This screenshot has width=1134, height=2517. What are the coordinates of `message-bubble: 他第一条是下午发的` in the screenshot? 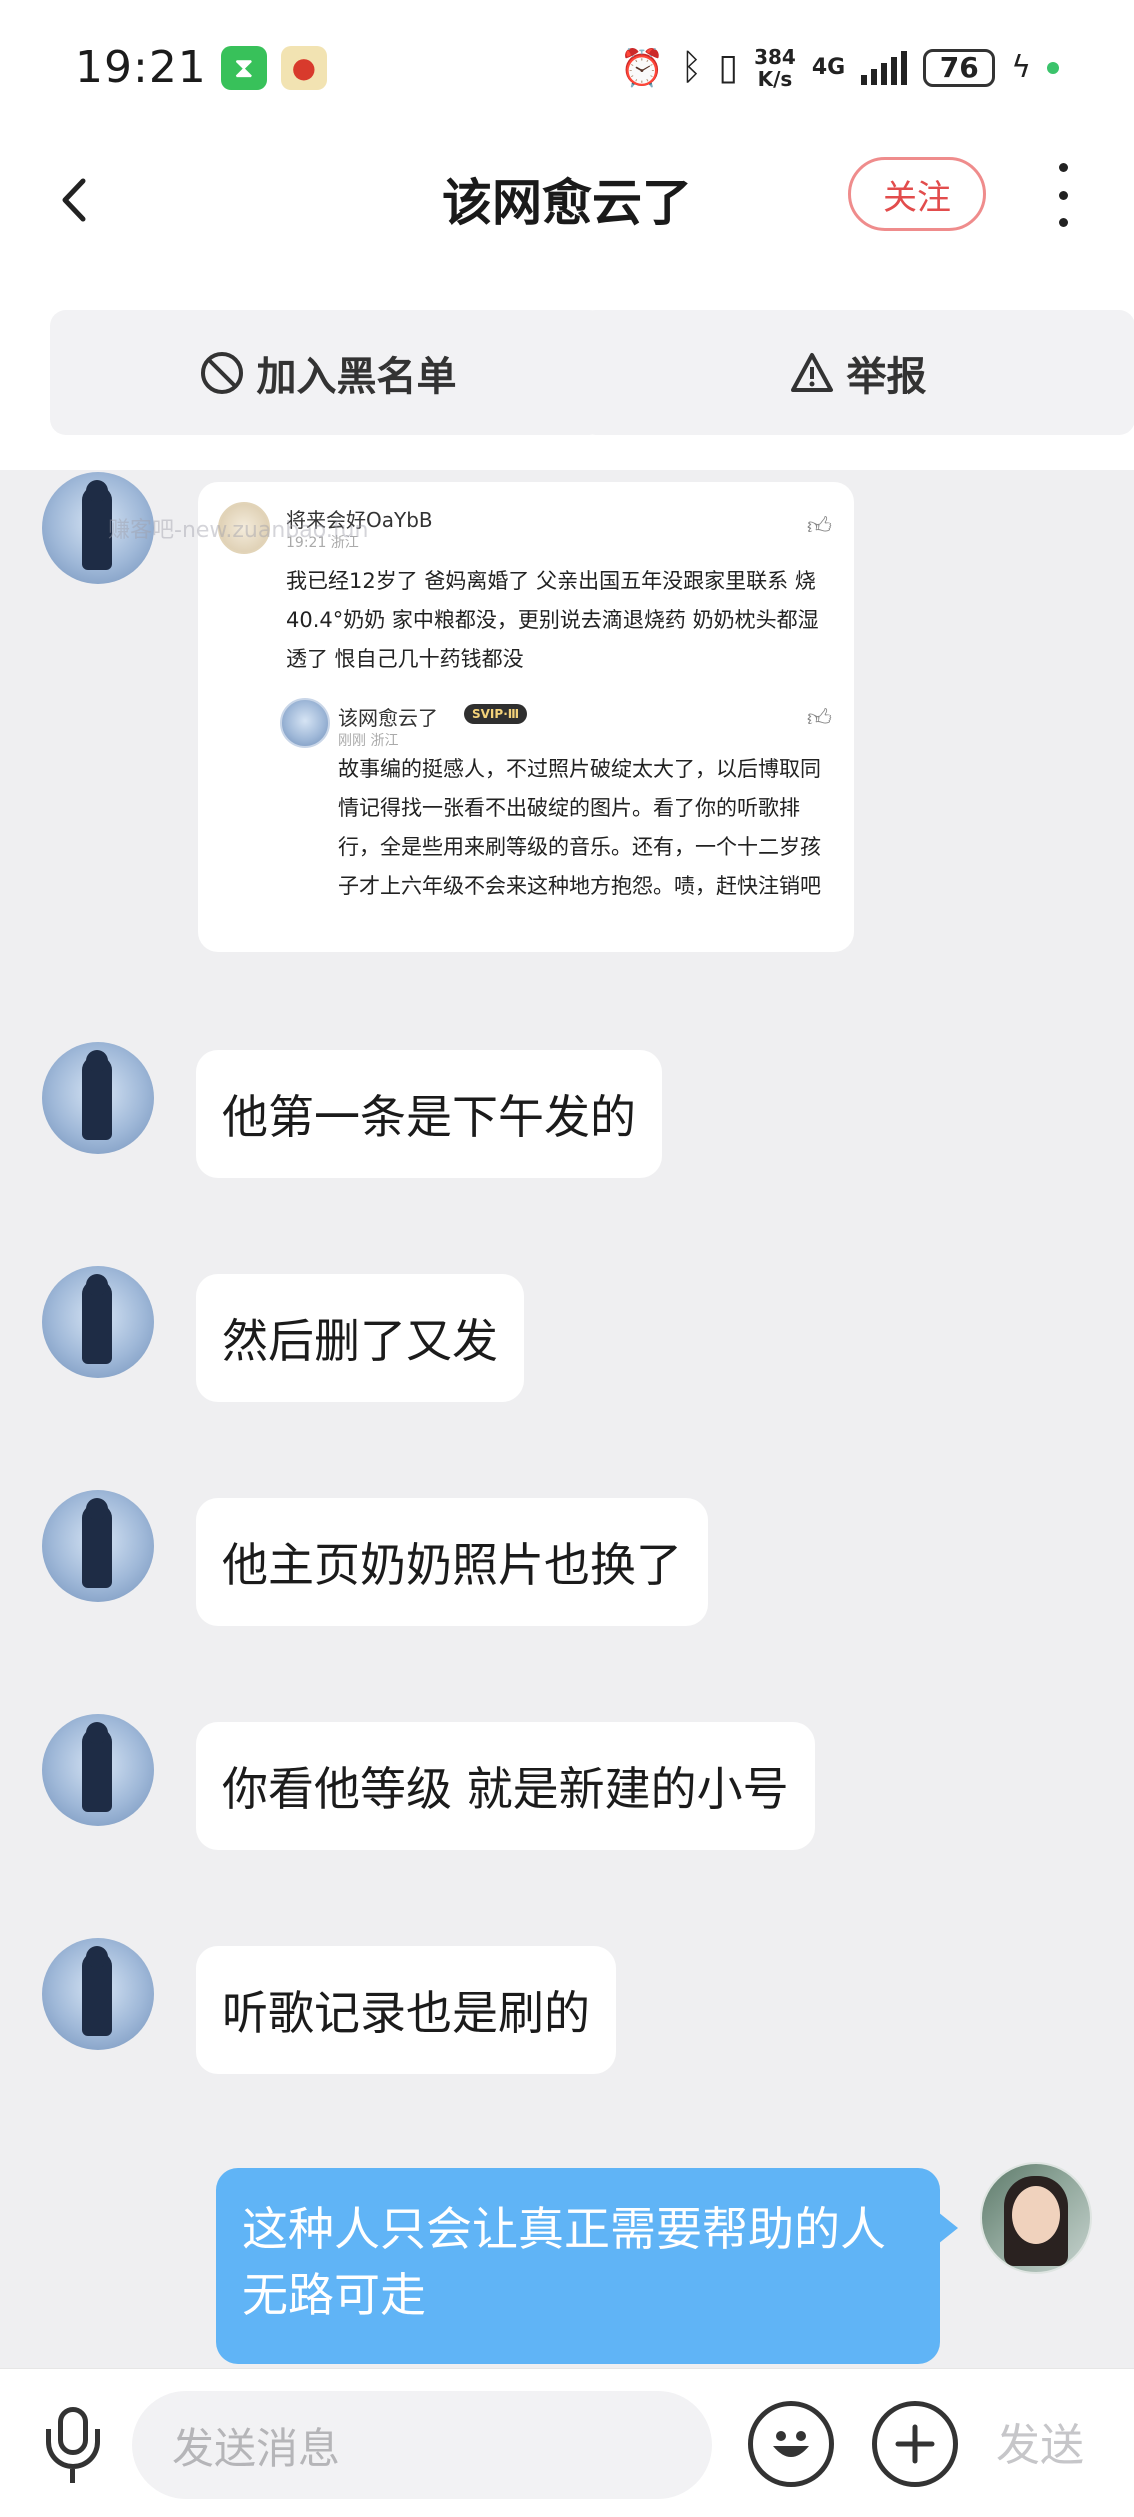 It's located at (429, 1114).